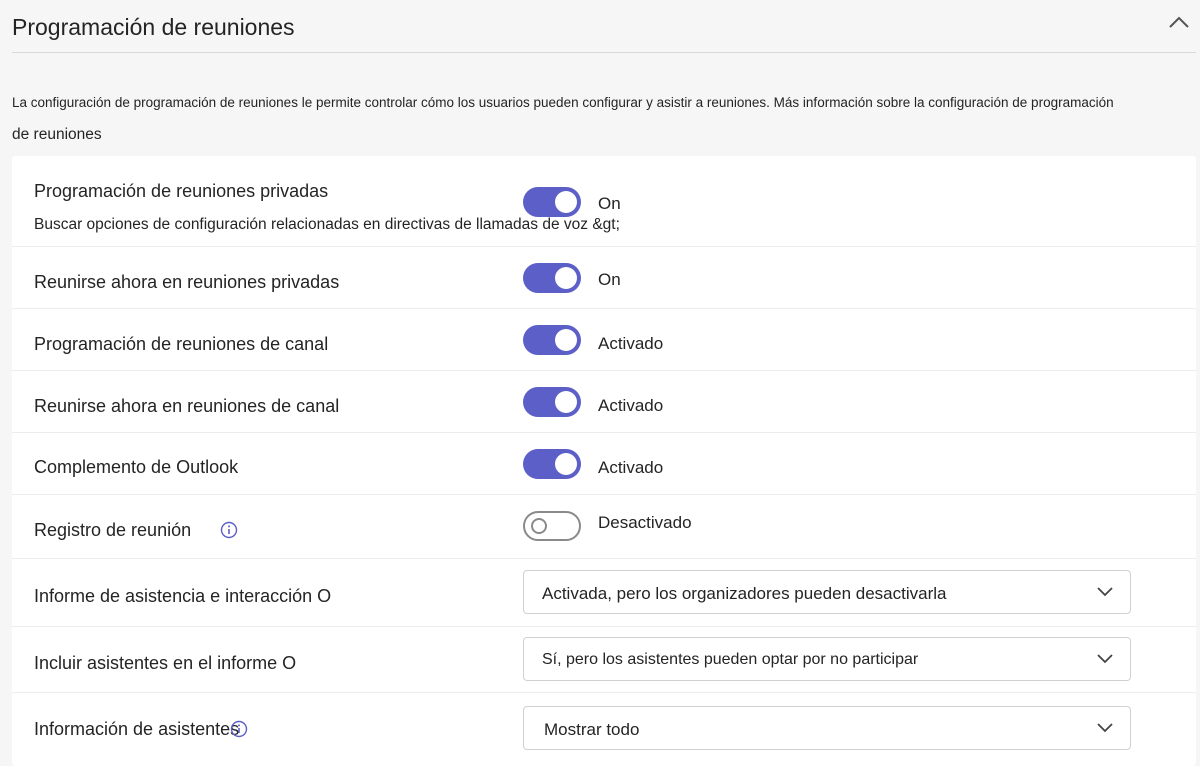 Image resolution: width=1200 pixels, height=766 pixels. I want to click on setting-label: Incluir asistentes en el informe O, so click(165, 663).